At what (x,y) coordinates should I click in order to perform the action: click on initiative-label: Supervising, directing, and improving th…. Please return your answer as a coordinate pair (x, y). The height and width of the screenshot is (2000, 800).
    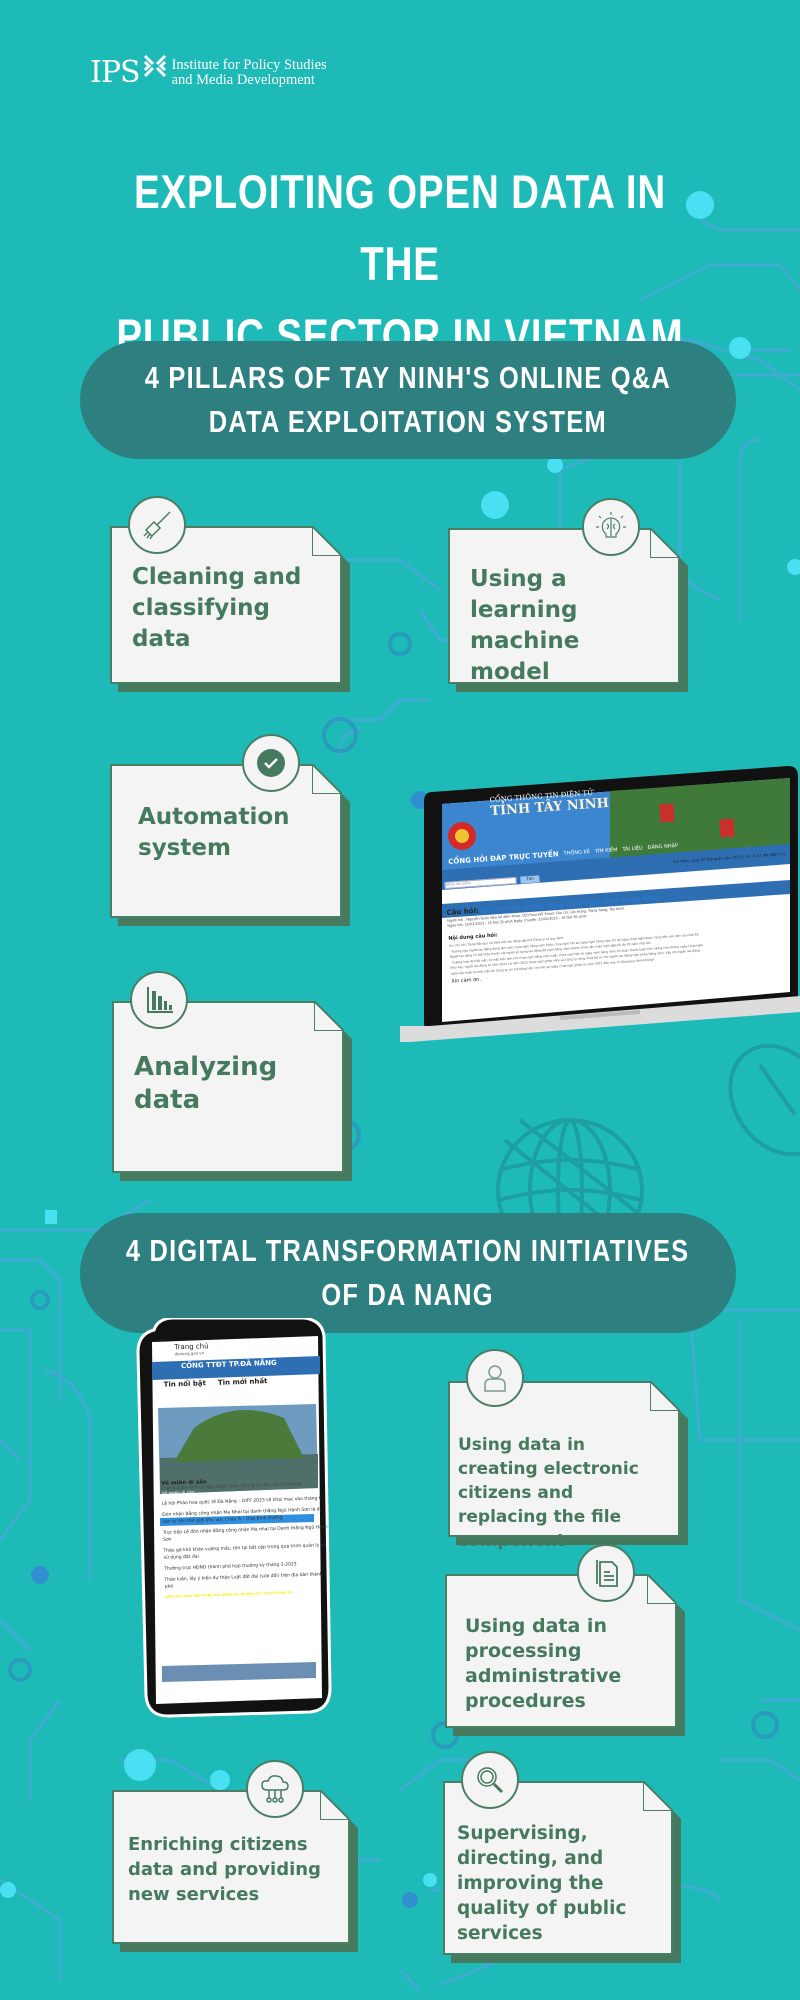
    Looking at the image, I should click on (542, 1883).